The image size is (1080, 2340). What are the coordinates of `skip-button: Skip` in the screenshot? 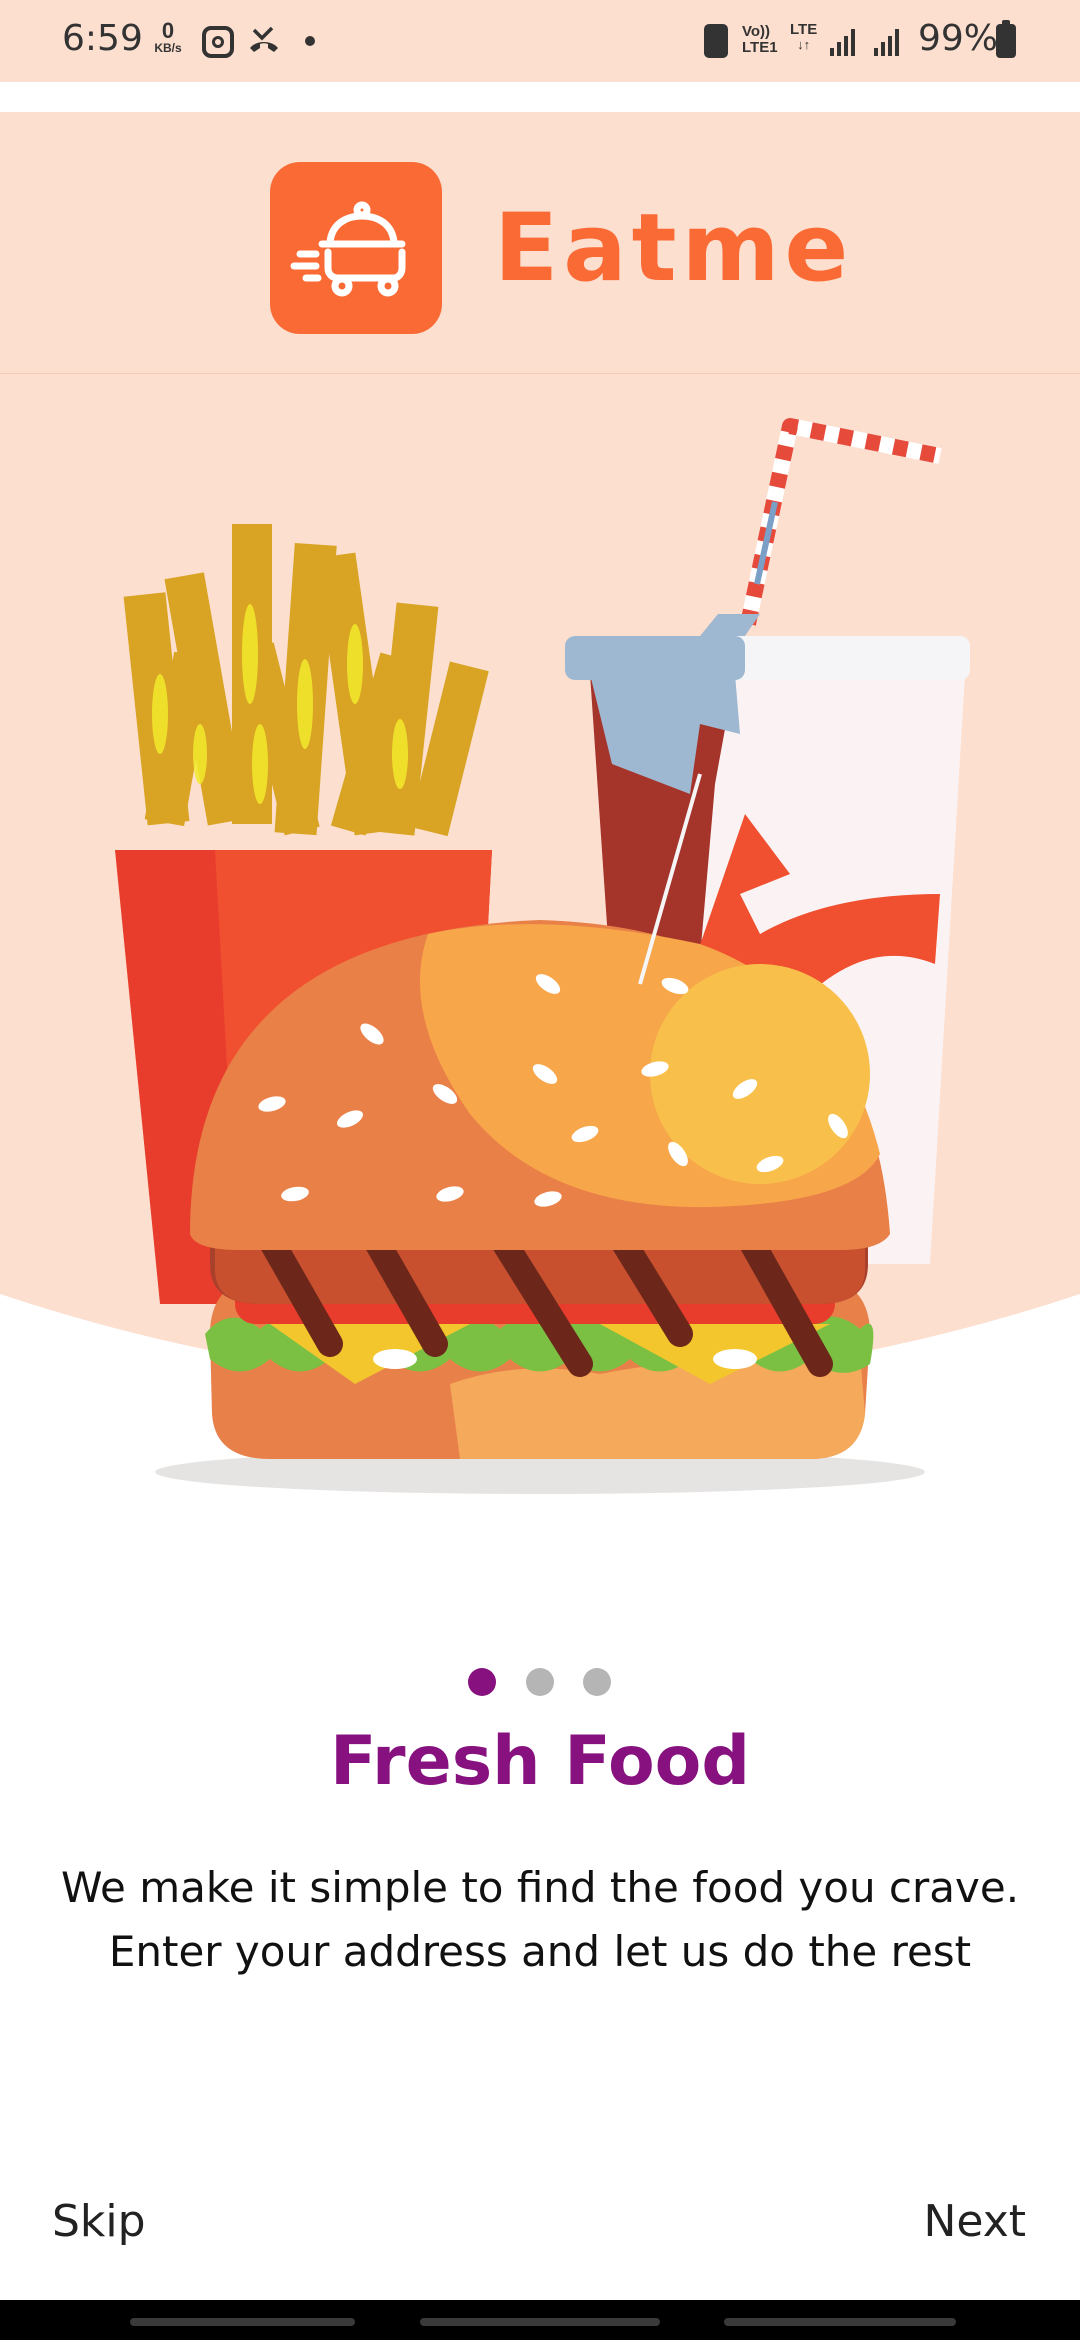 It's located at (99, 2221).